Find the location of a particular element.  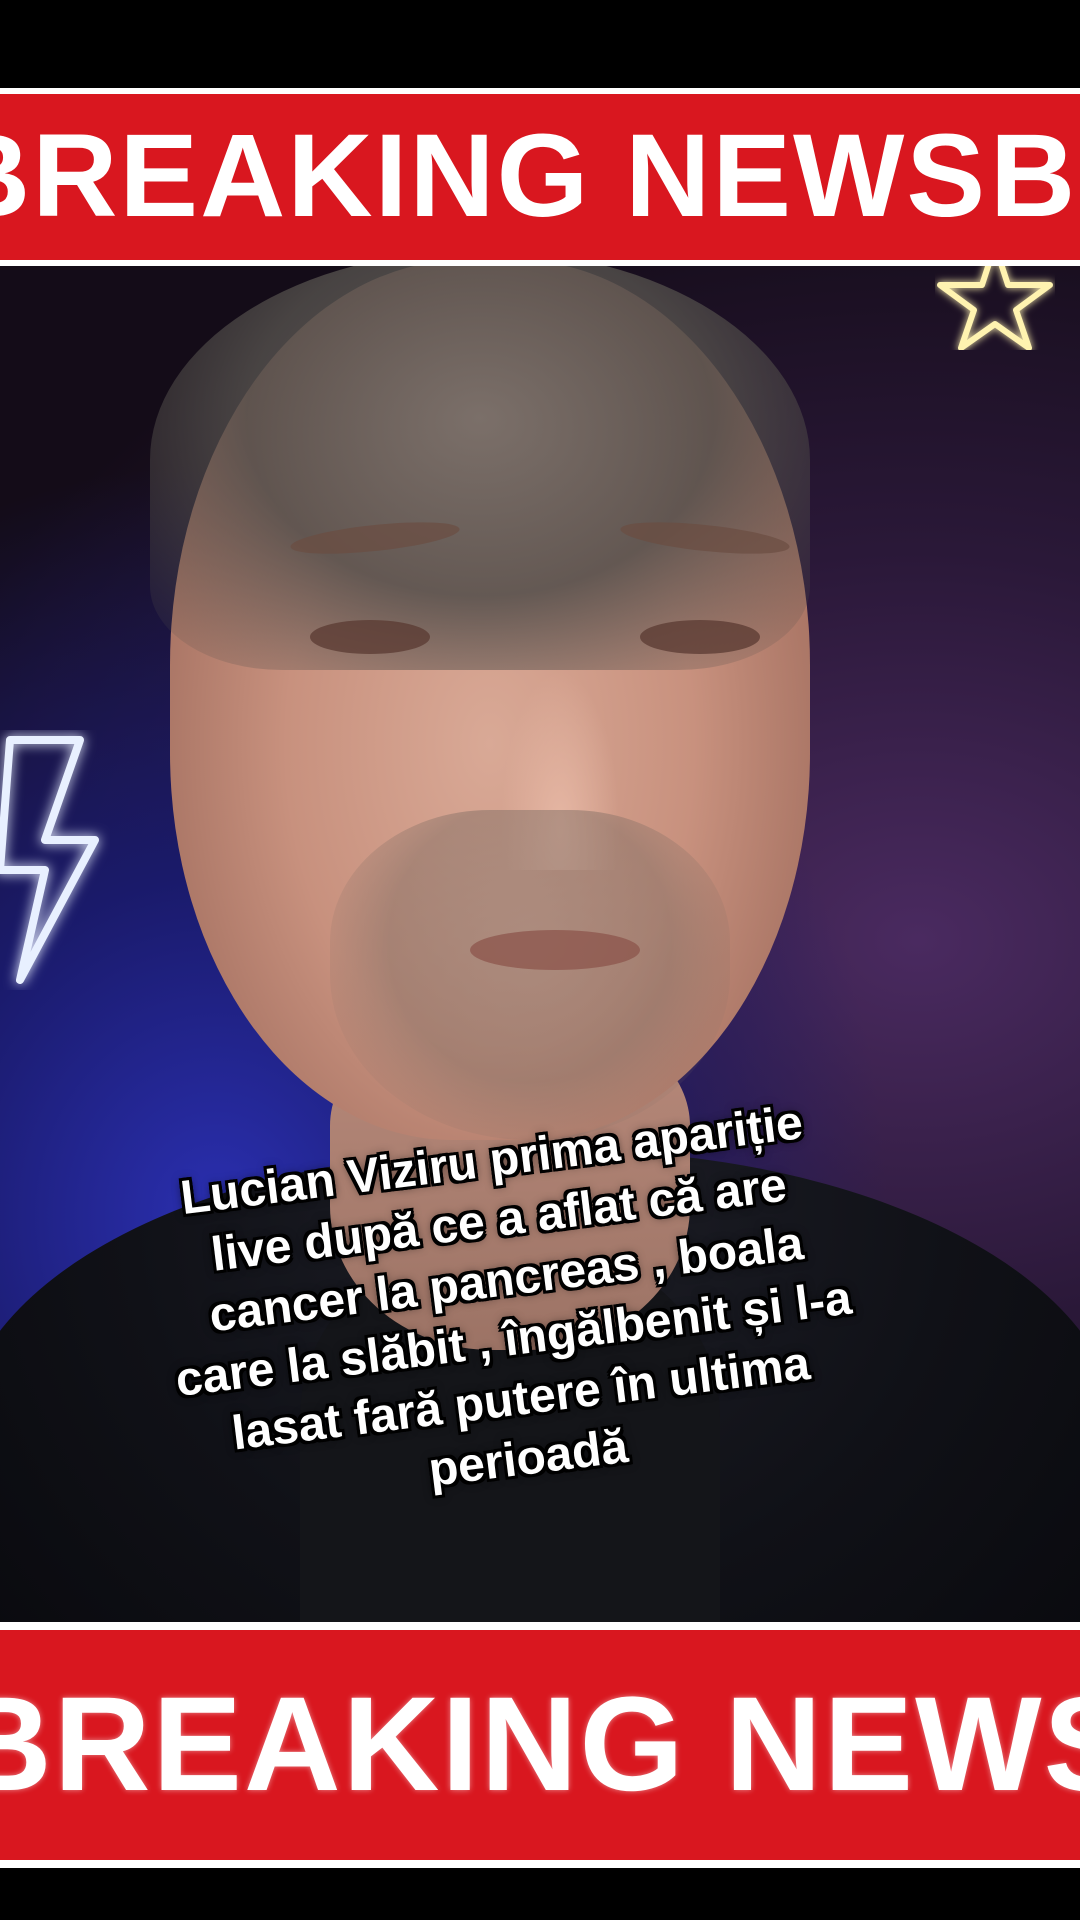

beard is located at coordinates (530, 975).